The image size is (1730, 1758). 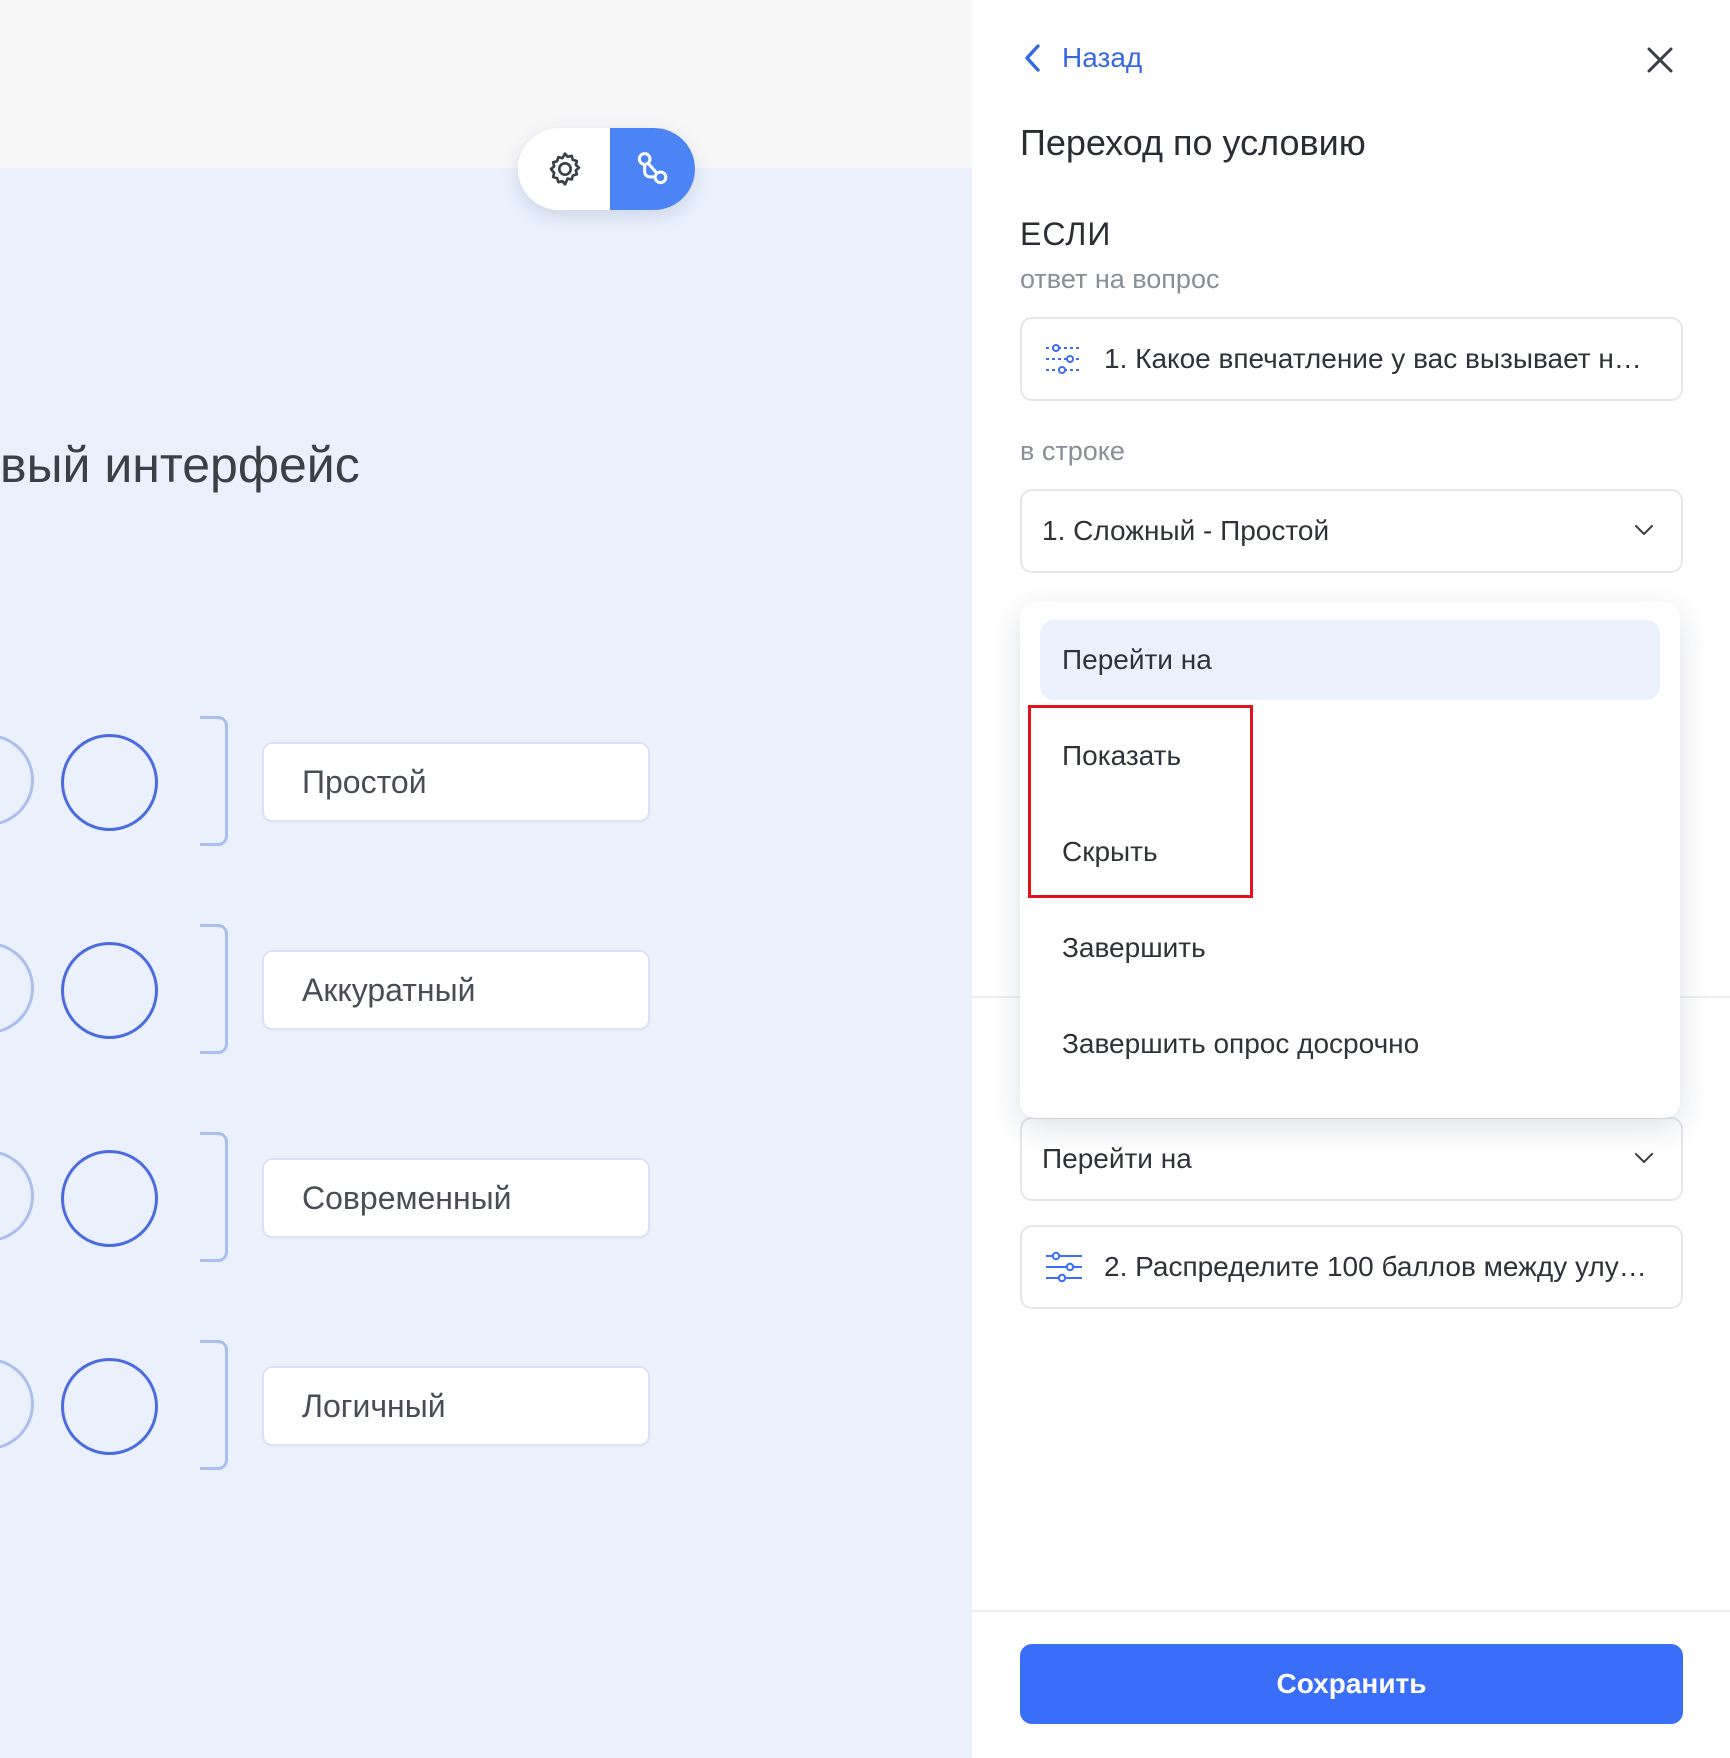 I want to click on footer-divider, so click(x=1351, y=1611).